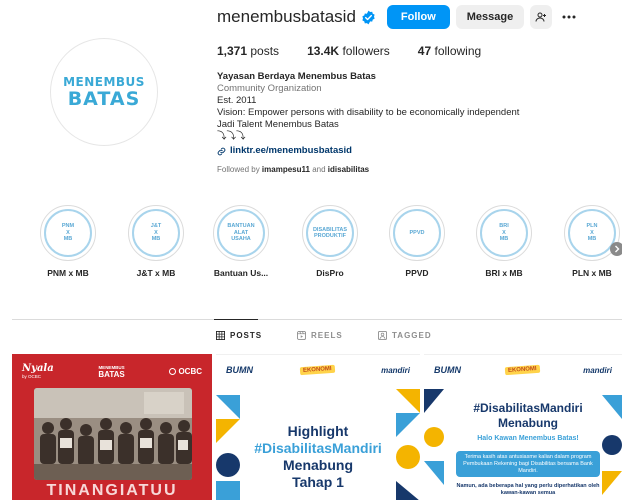 The width and height of the screenshot is (622, 500). Describe the element at coordinates (318, 431) in the screenshot. I see `post2-line1: Highlight` at that location.